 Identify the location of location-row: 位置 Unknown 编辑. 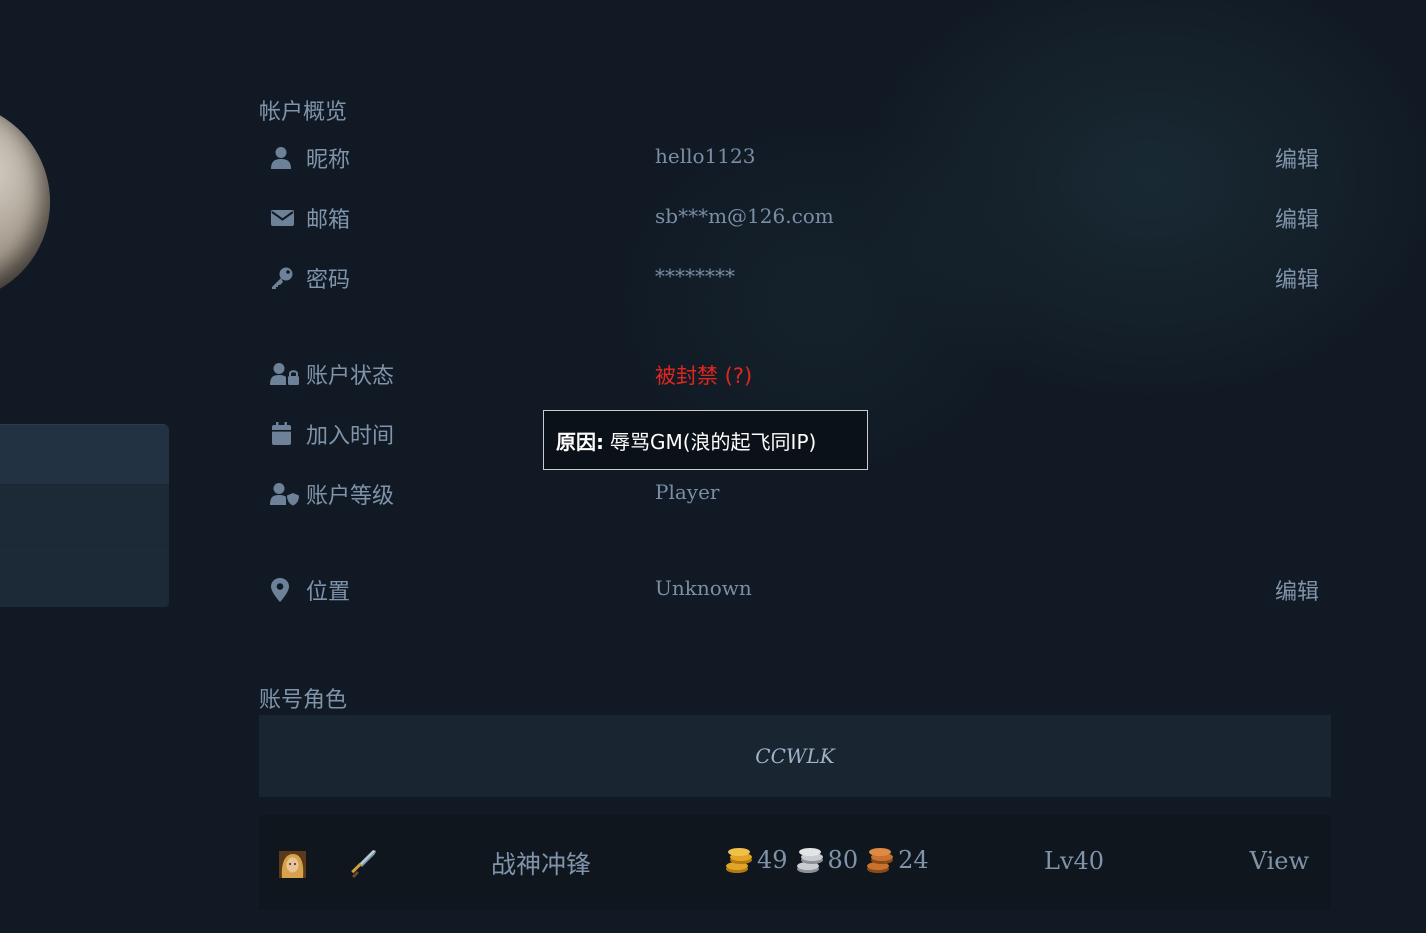
(800, 590).